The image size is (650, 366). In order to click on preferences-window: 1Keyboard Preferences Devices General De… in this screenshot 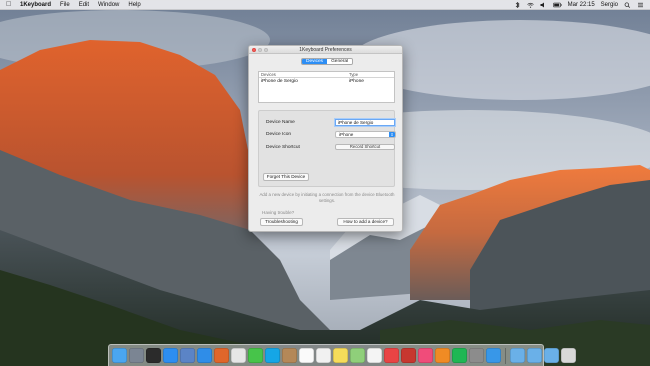, I will do `click(325, 138)`.